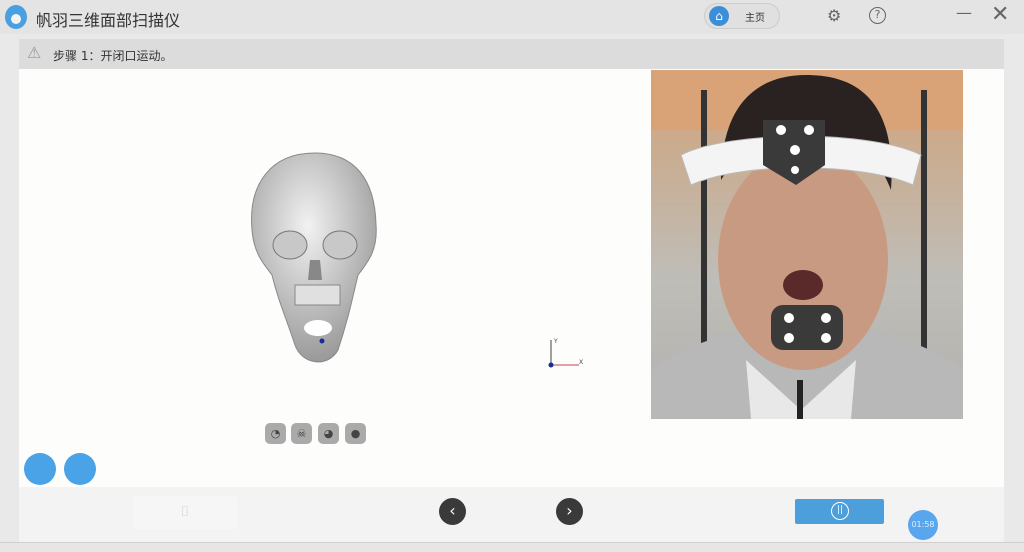  Describe the element at coordinates (512, 547) in the screenshot. I see `taskbar` at that location.